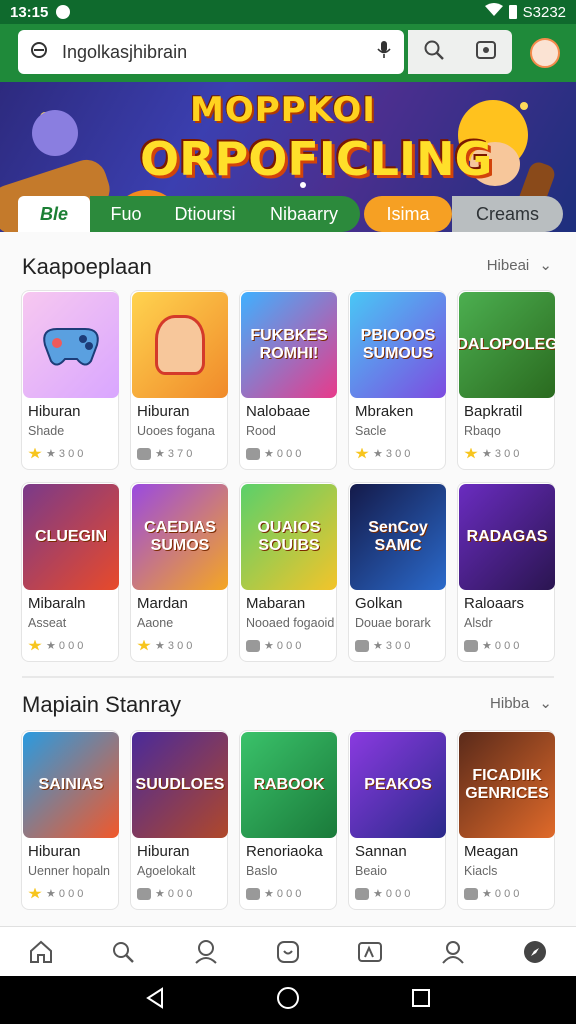 This screenshot has height=1024, width=576. Describe the element at coordinates (155, 1000) in the screenshot. I see `back-icon` at that location.